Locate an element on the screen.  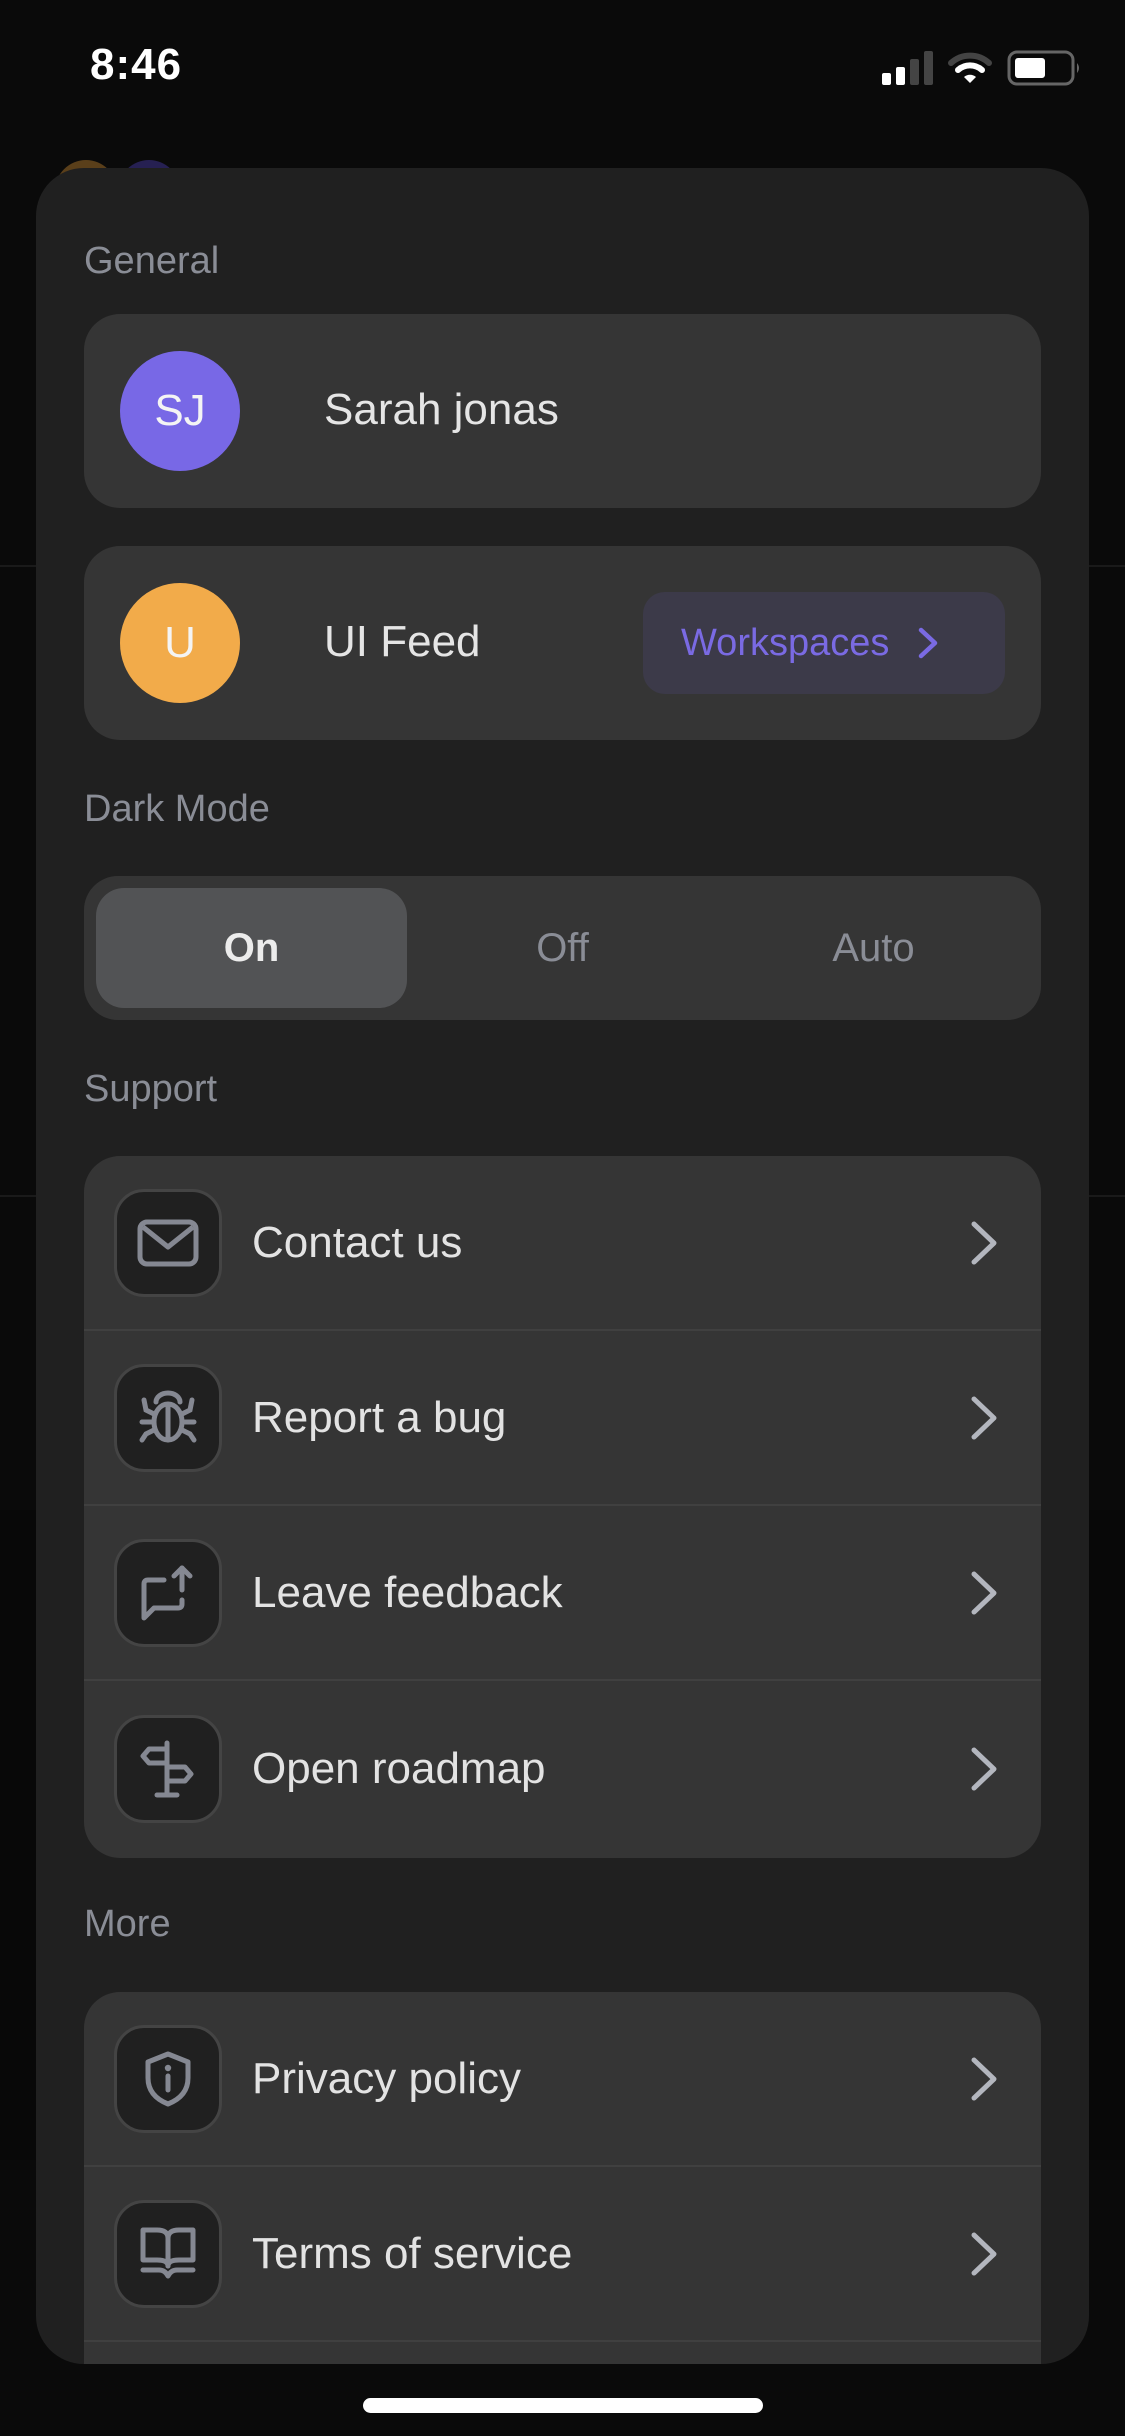
dark-mode-option-auto: Auto is located at coordinates (873, 948).